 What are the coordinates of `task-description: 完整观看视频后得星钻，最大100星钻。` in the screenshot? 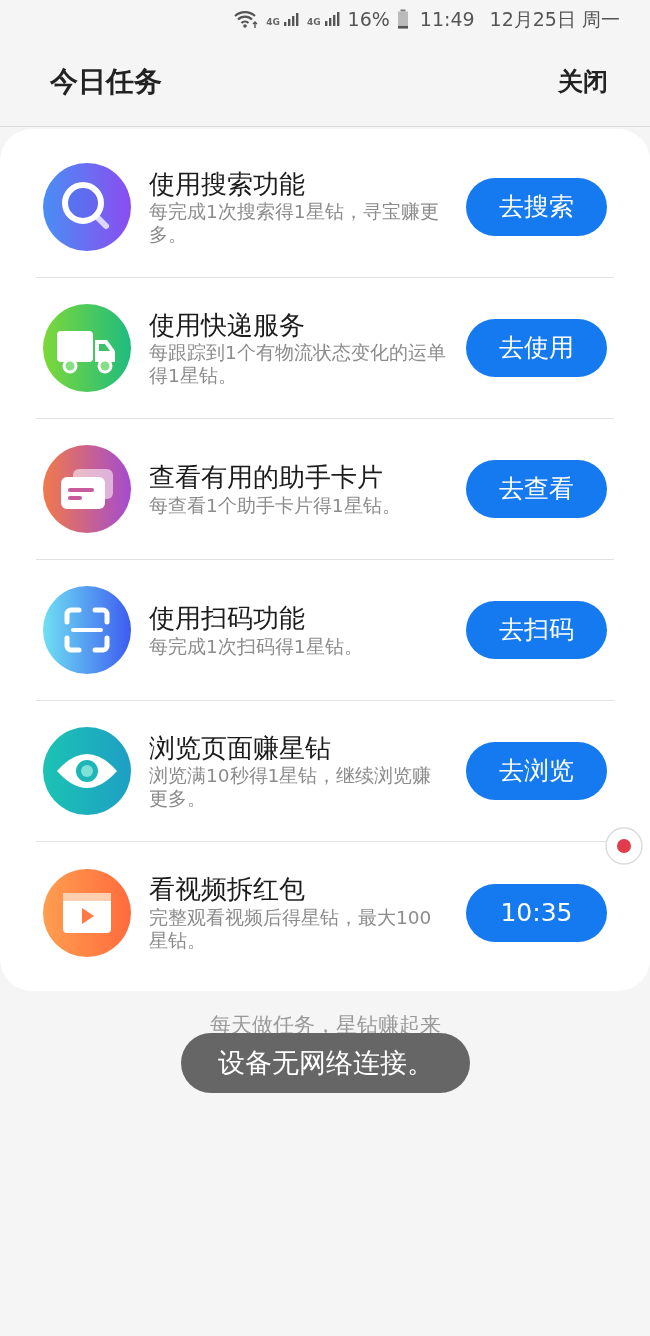 It's located at (291, 928).